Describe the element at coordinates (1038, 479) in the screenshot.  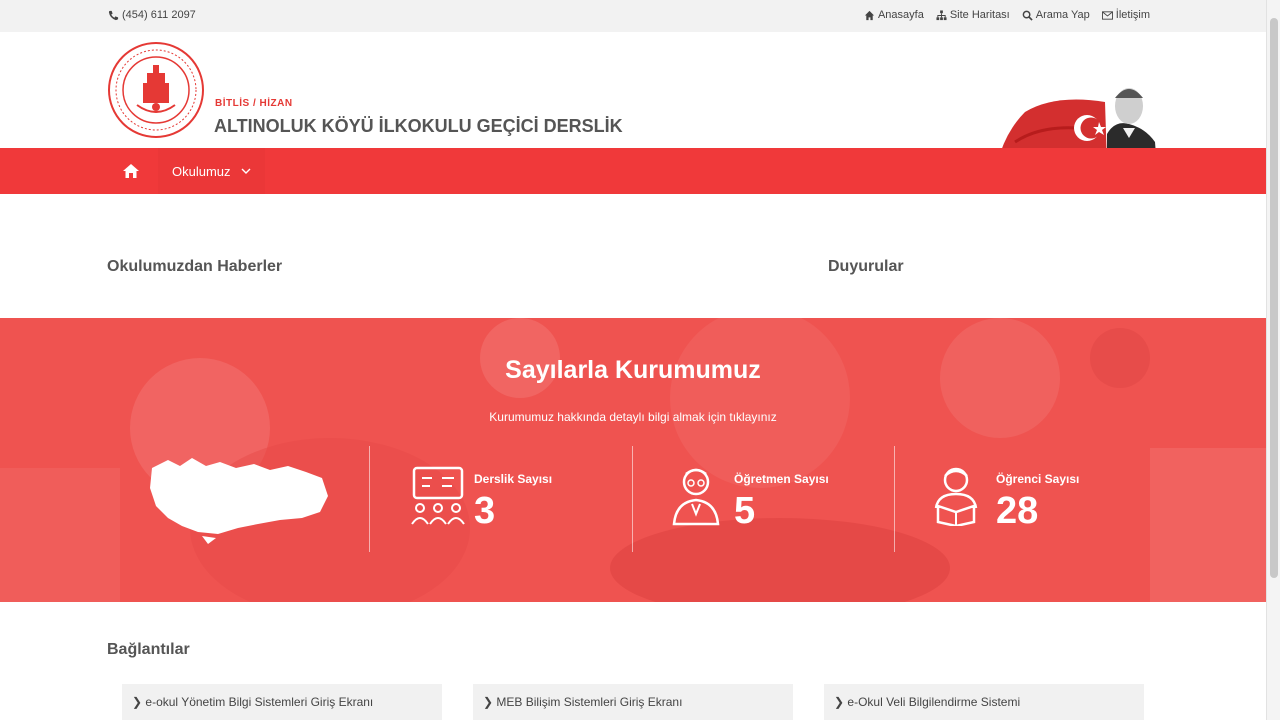
I see `stat-students-label: Öğrenci Sayısı` at that location.